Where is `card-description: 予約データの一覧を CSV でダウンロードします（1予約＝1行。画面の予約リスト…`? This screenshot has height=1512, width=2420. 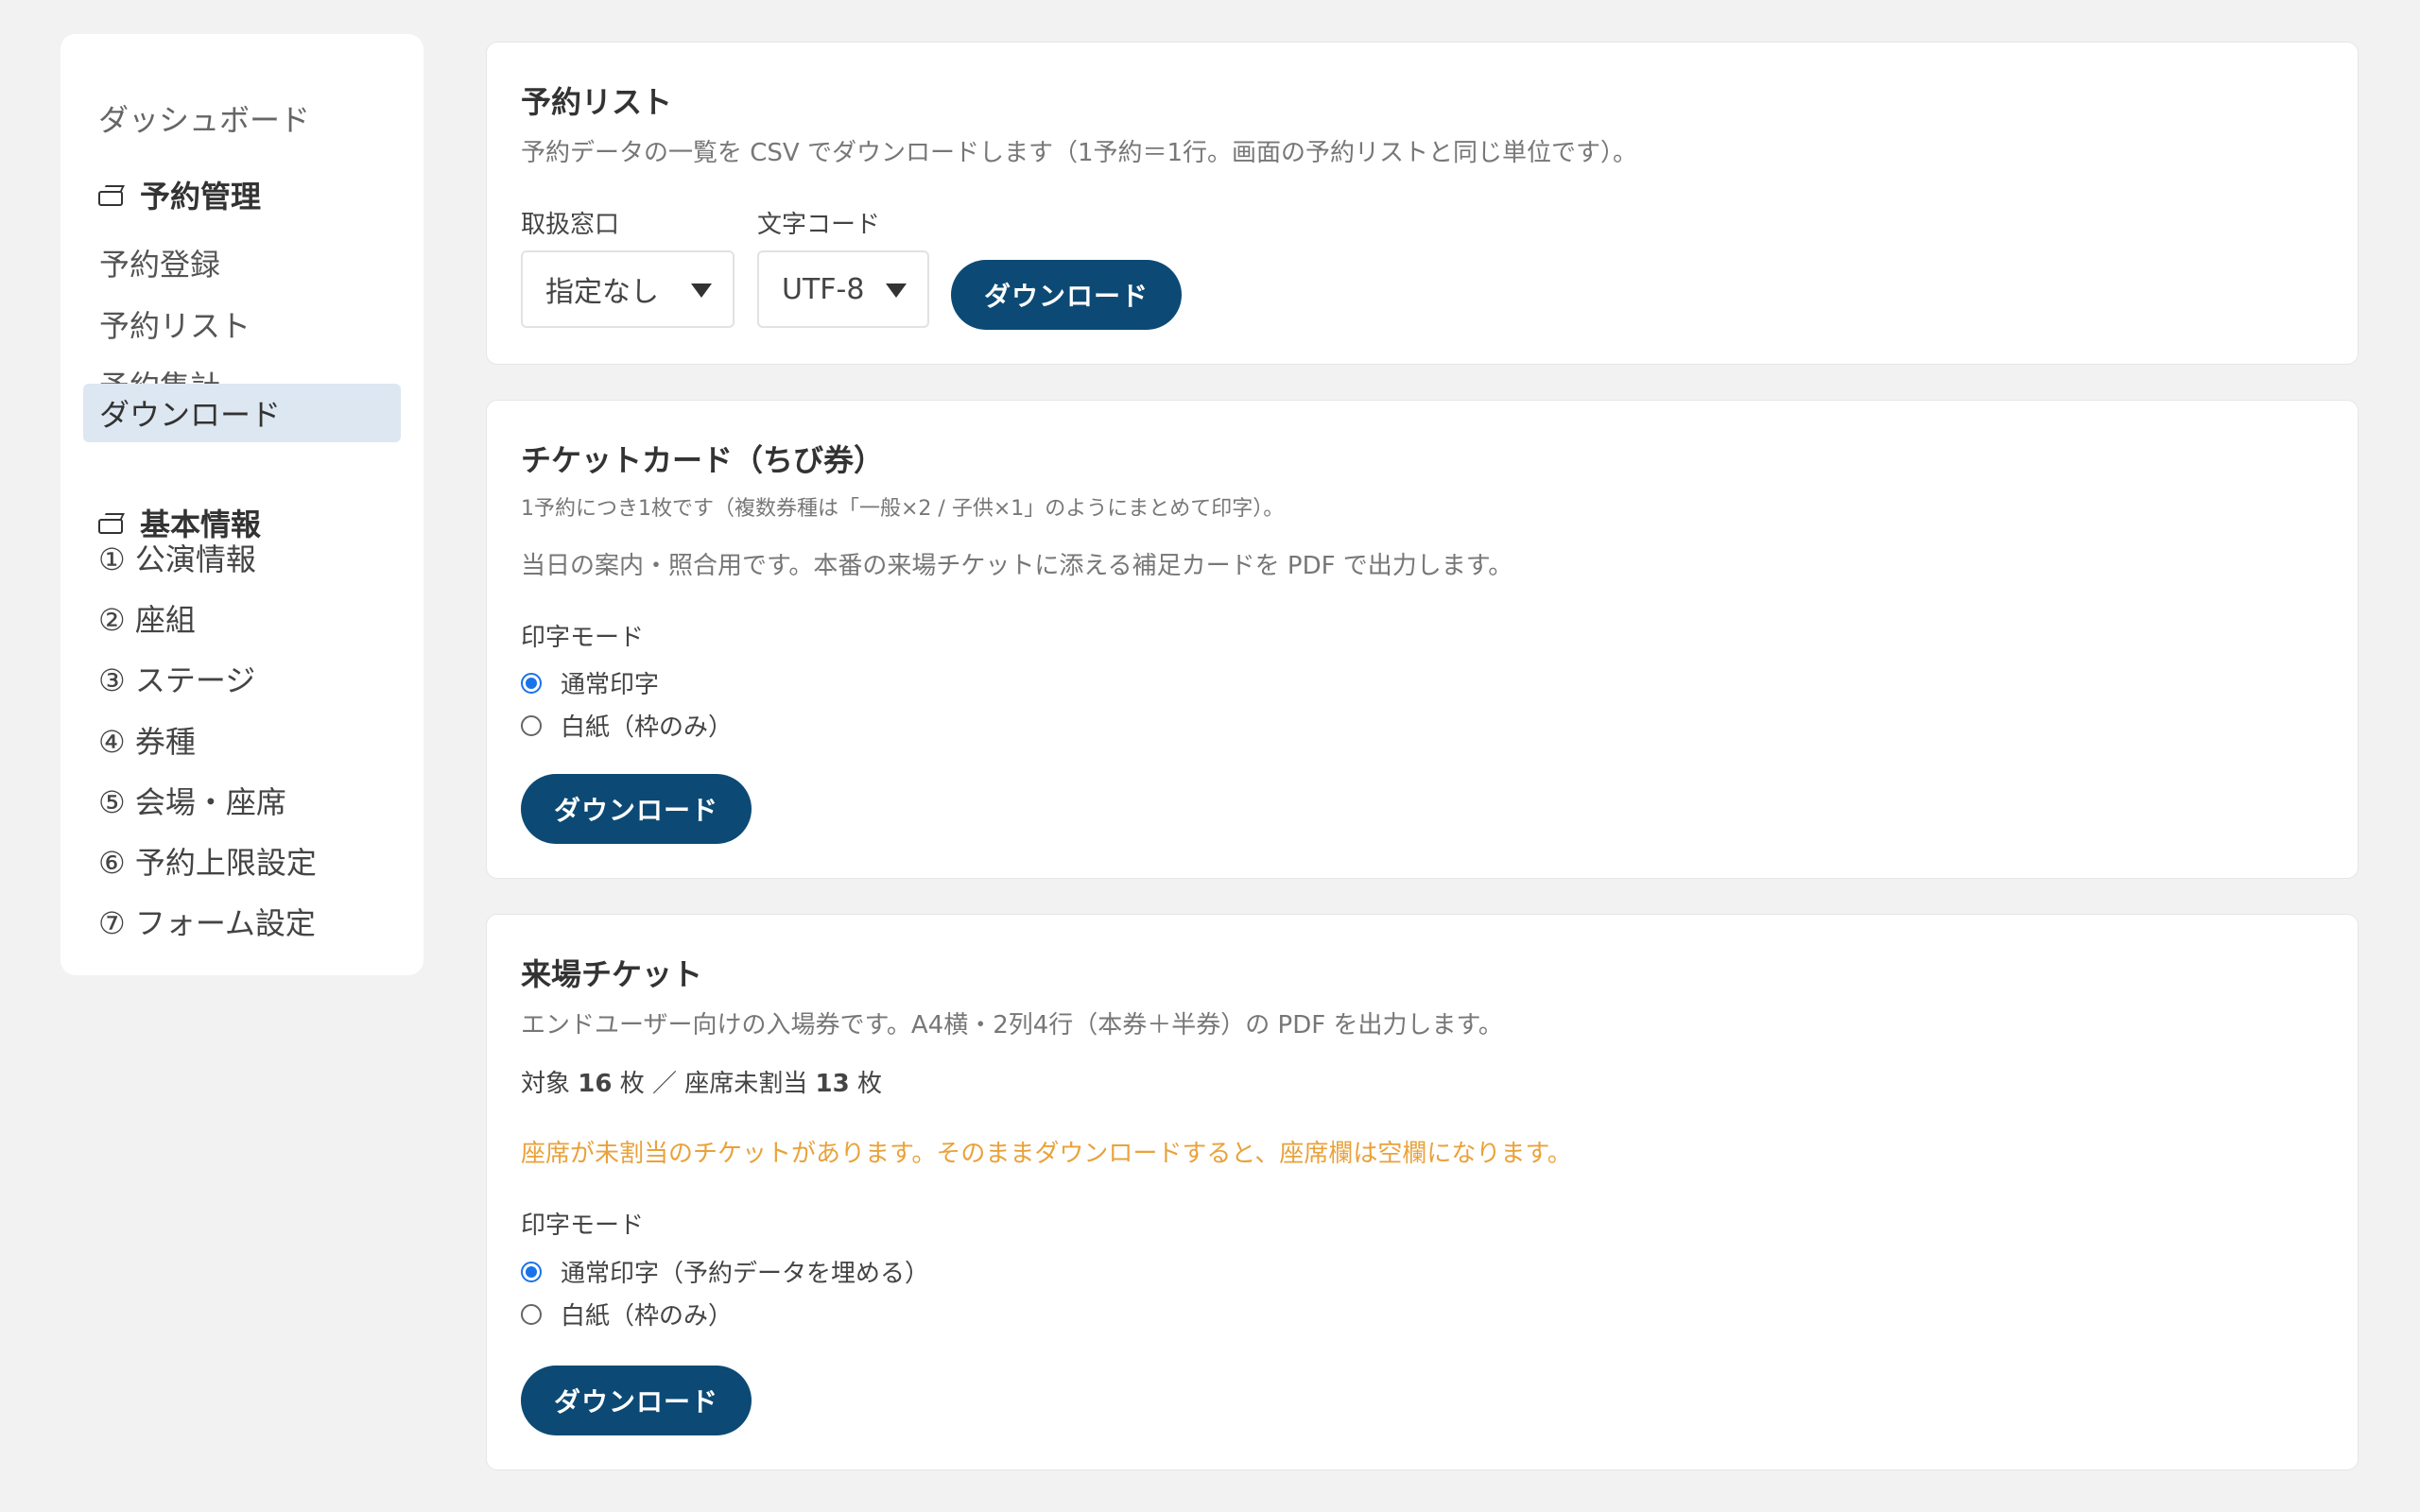 card-description: 予約データの一覧を CSV でダウンロードします（1予約＝1行。画面の予約リスト… is located at coordinates (1079, 153).